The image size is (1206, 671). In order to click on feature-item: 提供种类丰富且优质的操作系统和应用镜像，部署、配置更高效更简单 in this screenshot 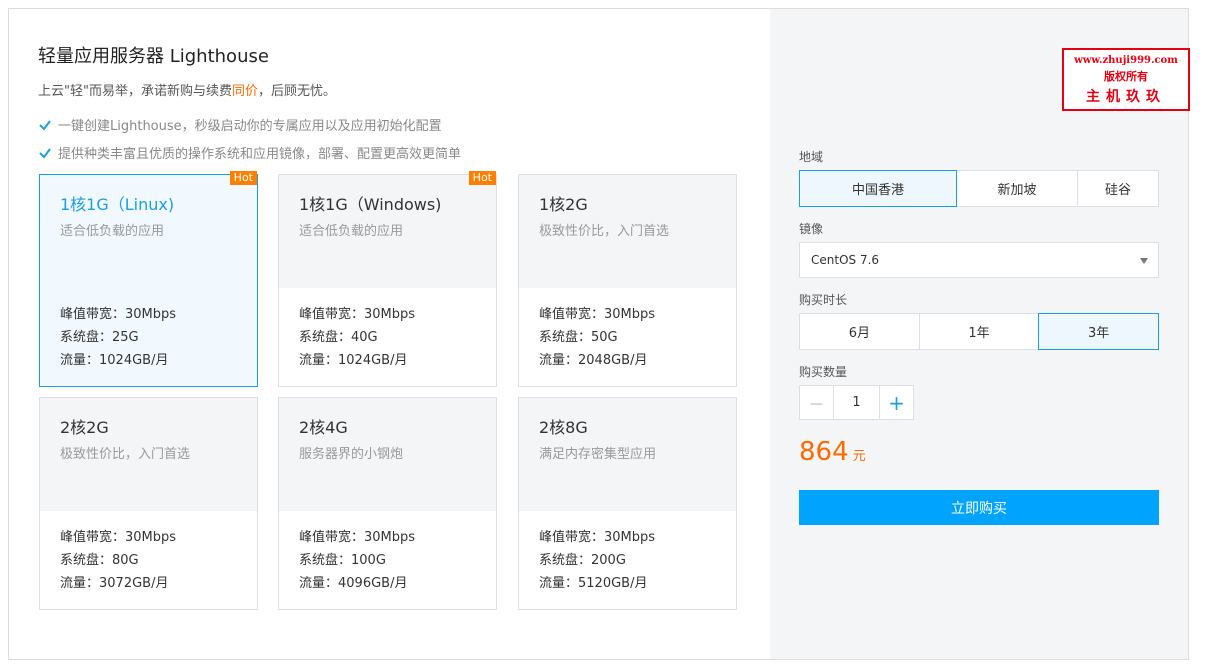, I will do `click(249, 152)`.